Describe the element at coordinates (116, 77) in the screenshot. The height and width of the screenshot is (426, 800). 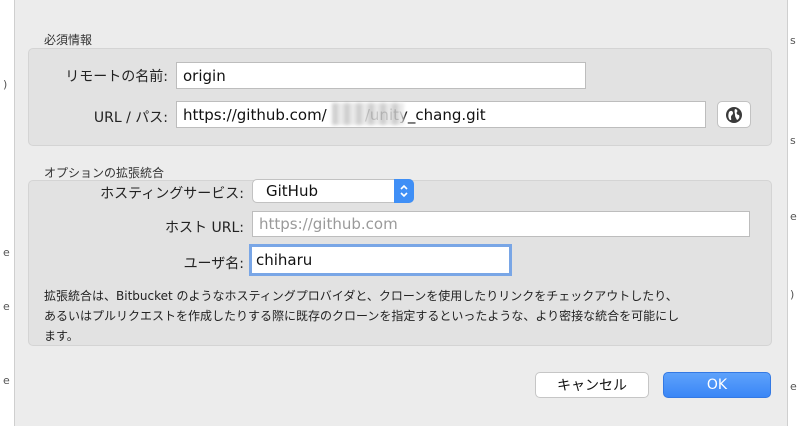
I see `remote-name-label: リモートの名前:` at that location.